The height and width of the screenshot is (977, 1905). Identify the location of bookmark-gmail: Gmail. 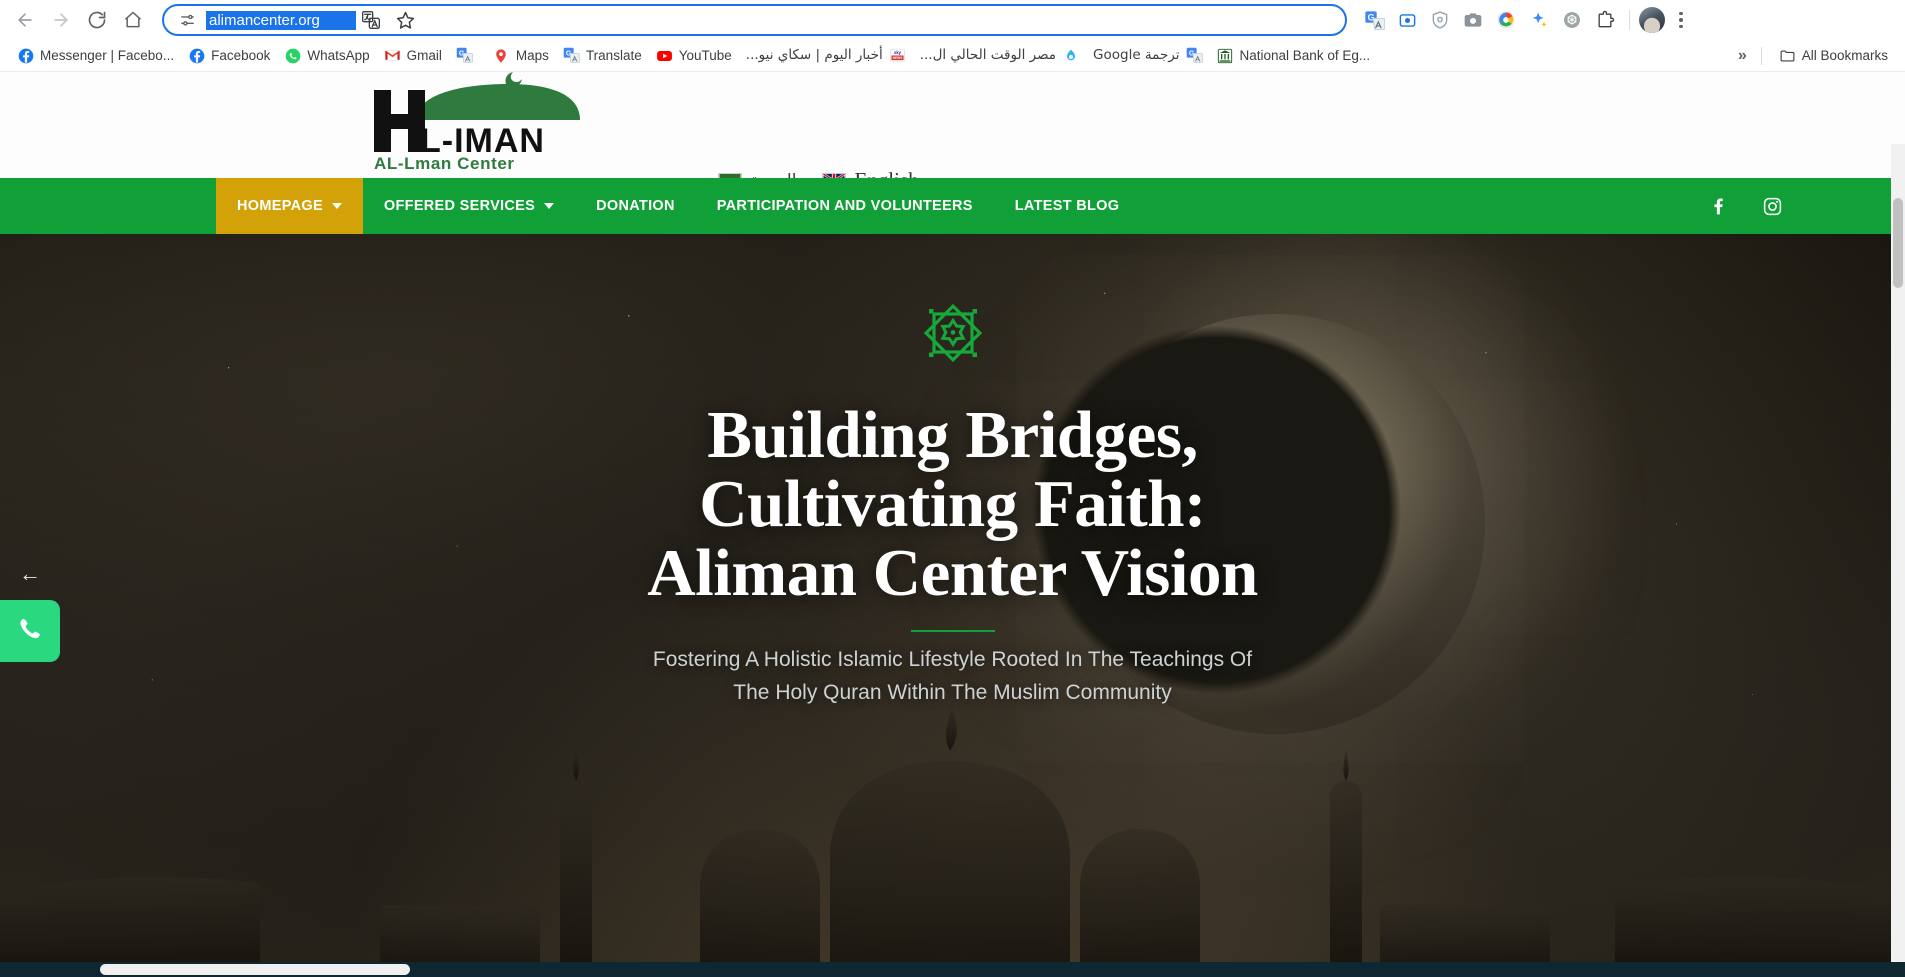
(413, 56).